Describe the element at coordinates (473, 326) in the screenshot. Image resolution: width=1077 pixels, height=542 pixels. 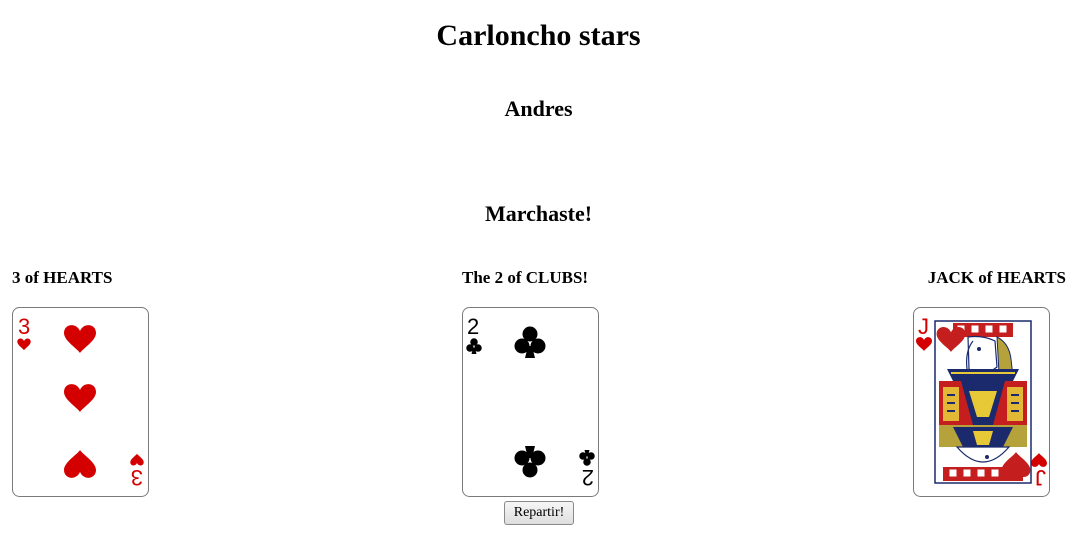
I see `rank-top: 2` at that location.